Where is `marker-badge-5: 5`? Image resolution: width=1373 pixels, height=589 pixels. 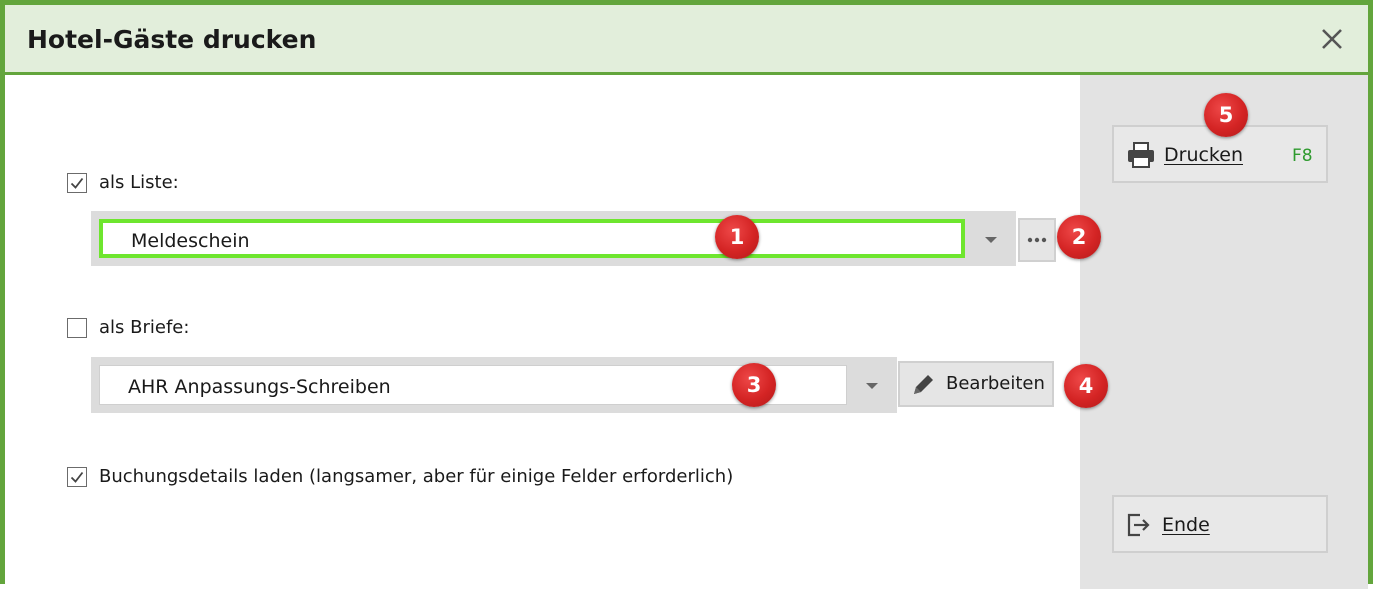 marker-badge-5: 5 is located at coordinates (1226, 115).